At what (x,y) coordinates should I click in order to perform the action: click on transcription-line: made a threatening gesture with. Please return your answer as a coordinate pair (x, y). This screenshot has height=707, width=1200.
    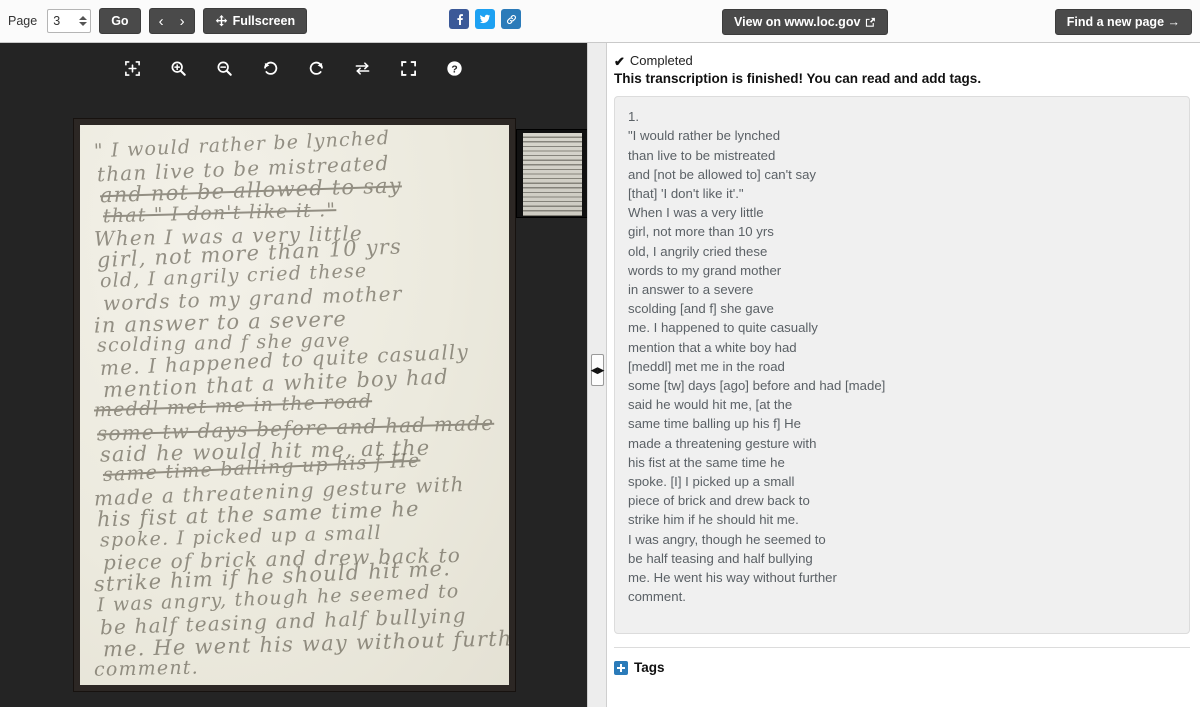
    Looking at the image, I should click on (722, 443).